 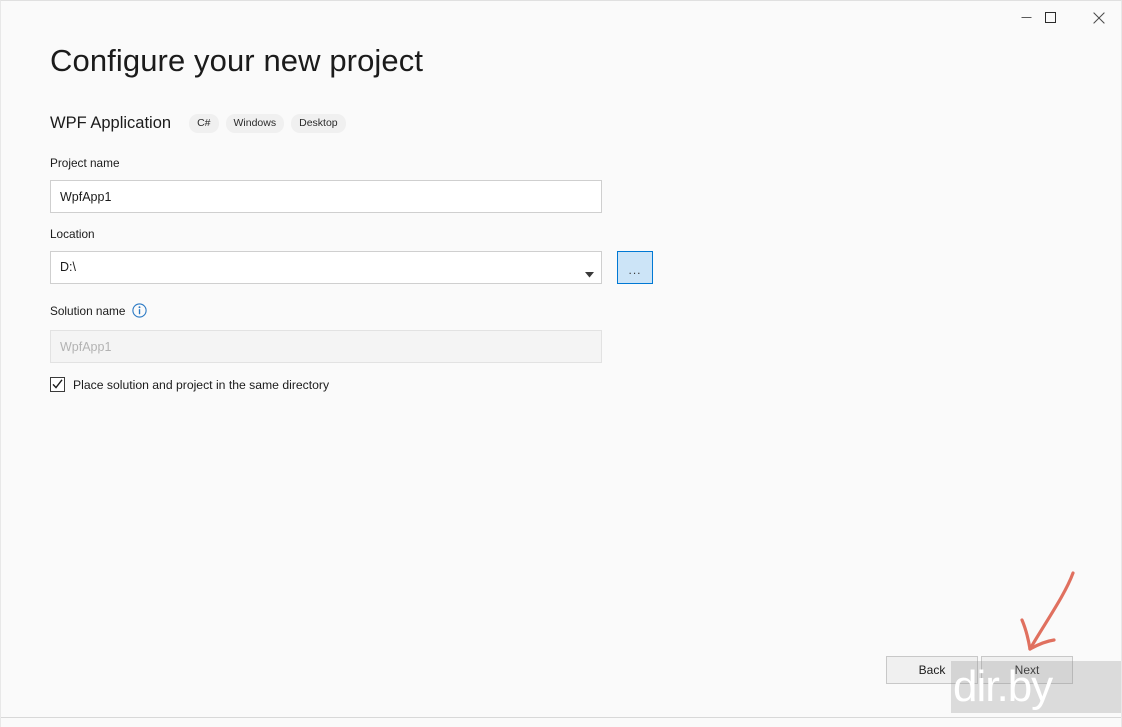 What do you see at coordinates (111, 122) in the screenshot?
I see `template-name: WPF Application` at bounding box center [111, 122].